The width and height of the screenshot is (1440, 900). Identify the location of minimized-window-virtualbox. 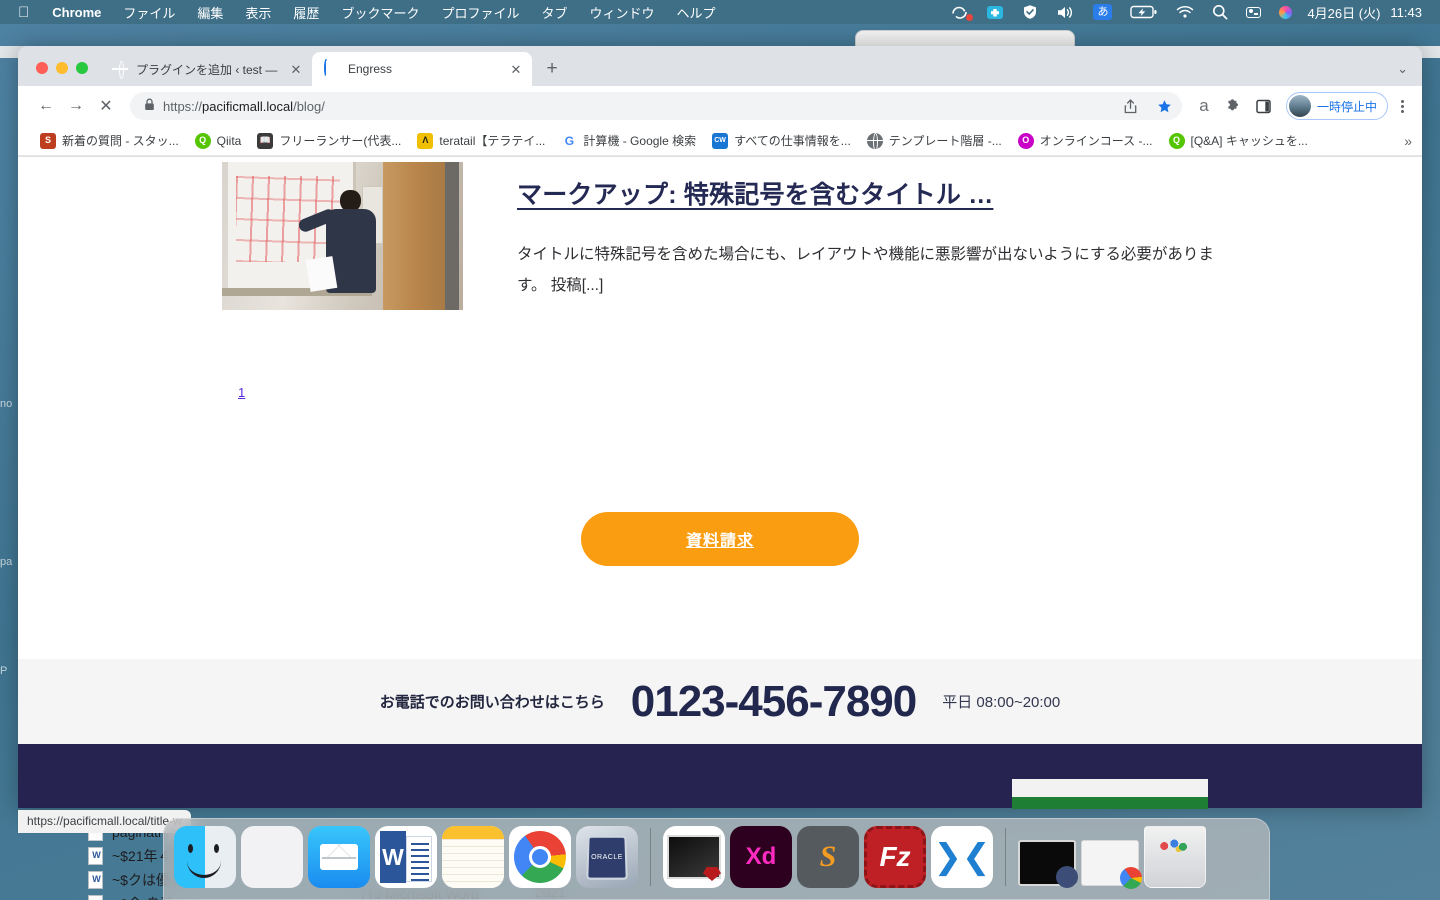
(1048, 863).